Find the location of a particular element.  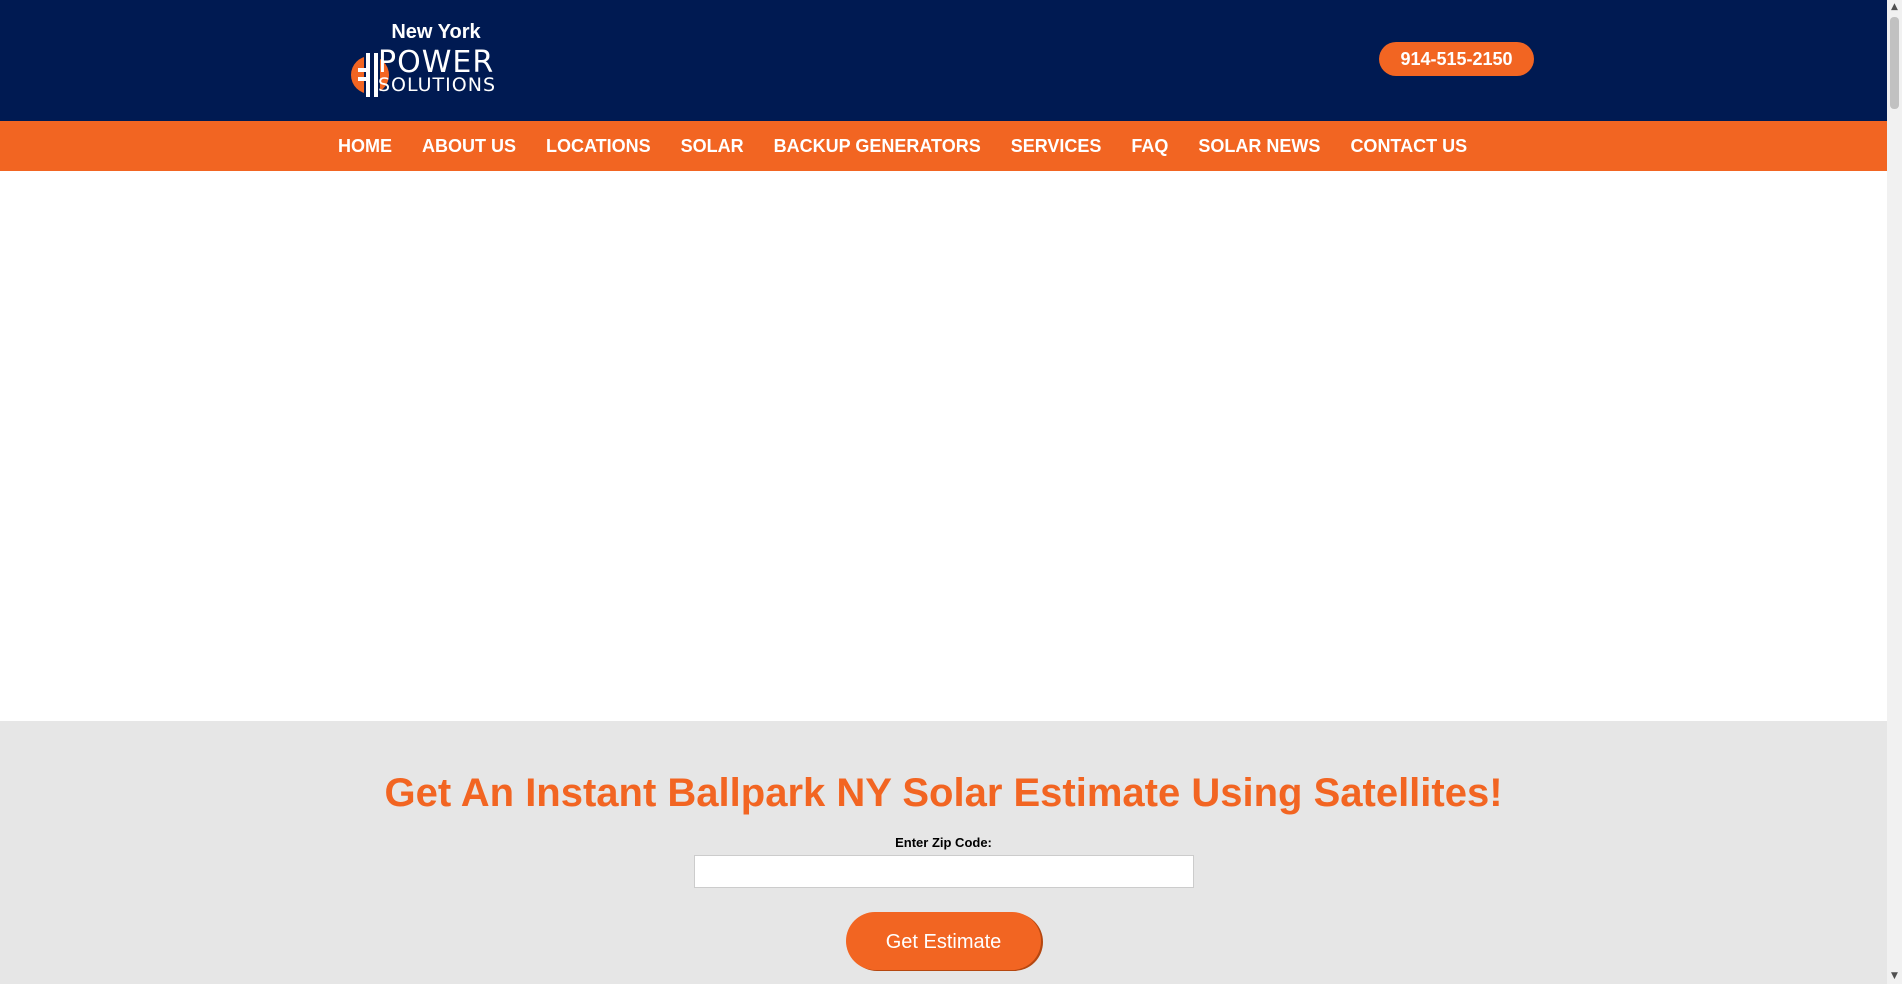

nav-item-solar-news: SOLAR NEWS is located at coordinates (1259, 146).